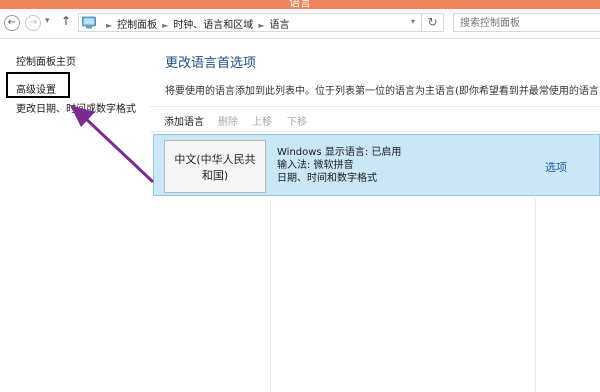 The image size is (600, 392). What do you see at coordinates (228, 120) in the screenshot?
I see `remove-button: 删除` at bounding box center [228, 120].